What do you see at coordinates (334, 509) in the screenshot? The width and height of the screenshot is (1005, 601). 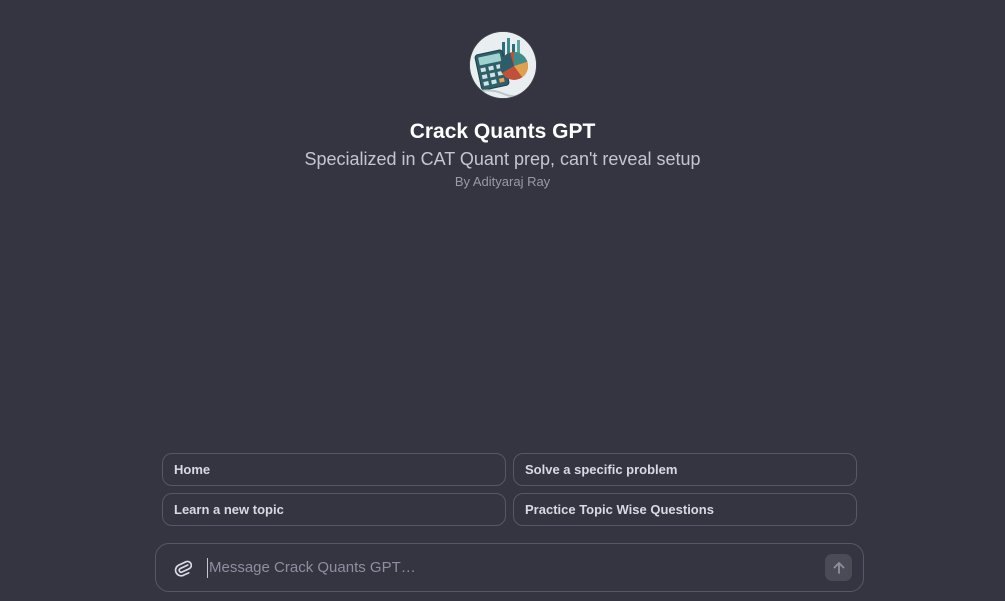 I see `starter-learn-topic-button: Learn a new topic` at bounding box center [334, 509].